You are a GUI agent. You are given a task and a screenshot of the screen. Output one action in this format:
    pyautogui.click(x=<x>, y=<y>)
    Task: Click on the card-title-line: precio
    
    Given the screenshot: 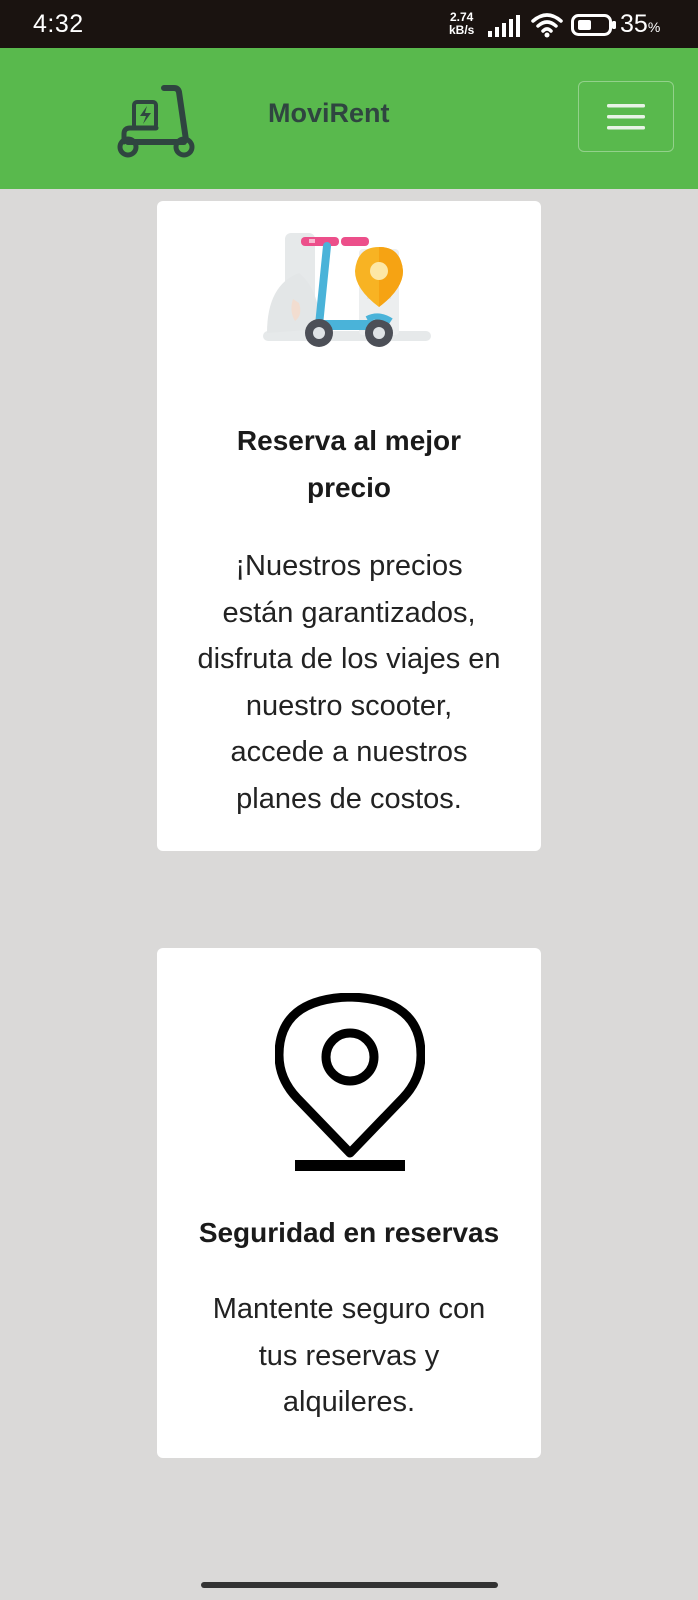 What is the action you would take?
    pyautogui.click(x=349, y=487)
    